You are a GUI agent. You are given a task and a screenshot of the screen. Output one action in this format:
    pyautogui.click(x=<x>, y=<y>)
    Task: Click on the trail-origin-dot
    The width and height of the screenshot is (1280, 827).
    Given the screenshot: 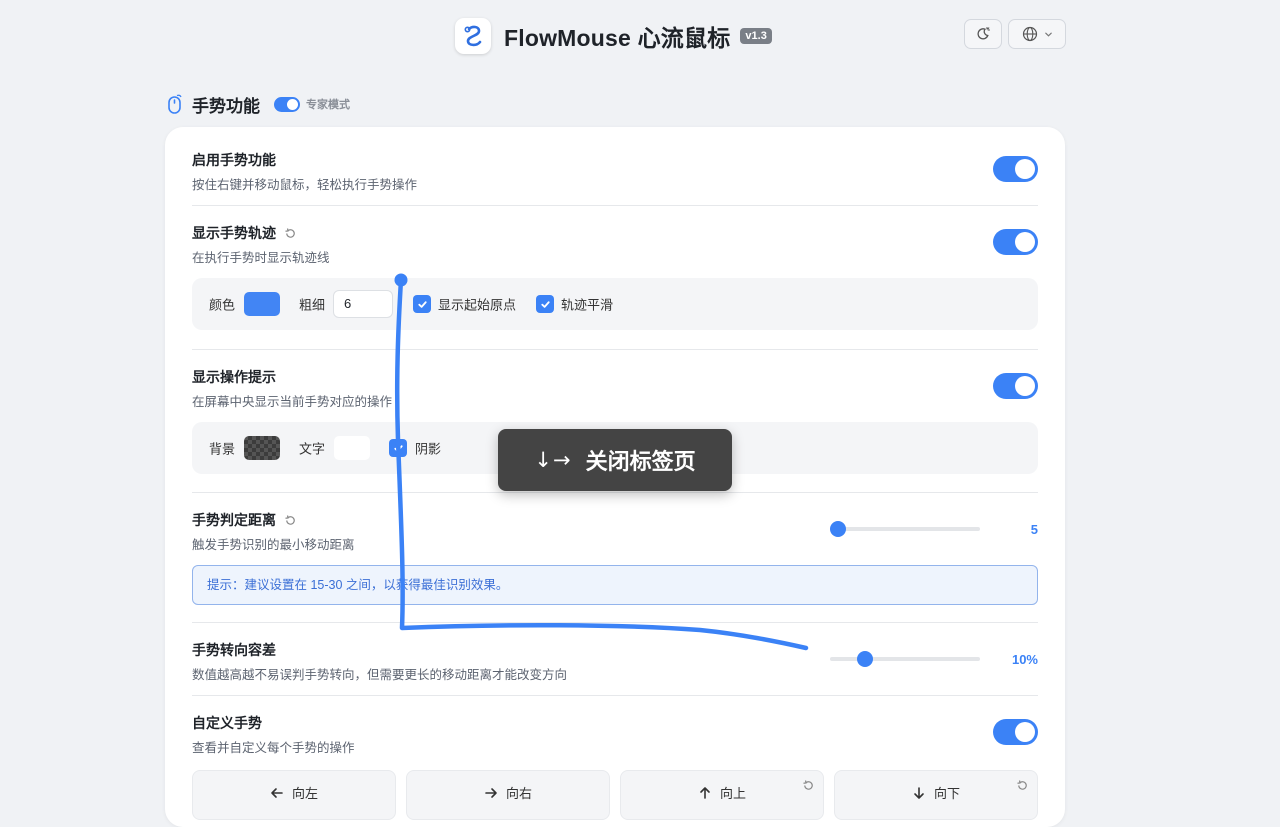 What is the action you would take?
    pyautogui.click(x=401, y=280)
    